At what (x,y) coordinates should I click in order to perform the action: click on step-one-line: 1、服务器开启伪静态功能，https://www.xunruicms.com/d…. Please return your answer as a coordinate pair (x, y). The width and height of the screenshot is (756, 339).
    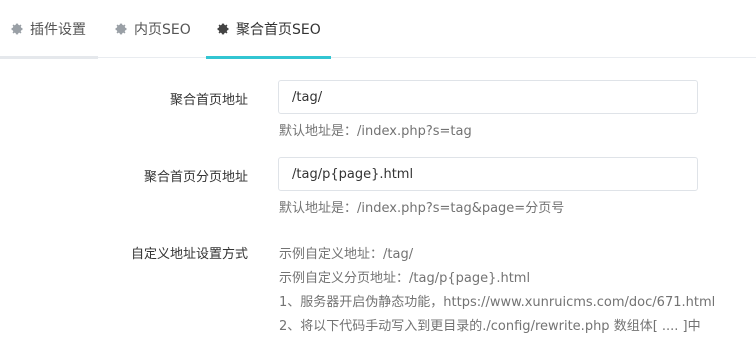
    Looking at the image, I should click on (497, 302).